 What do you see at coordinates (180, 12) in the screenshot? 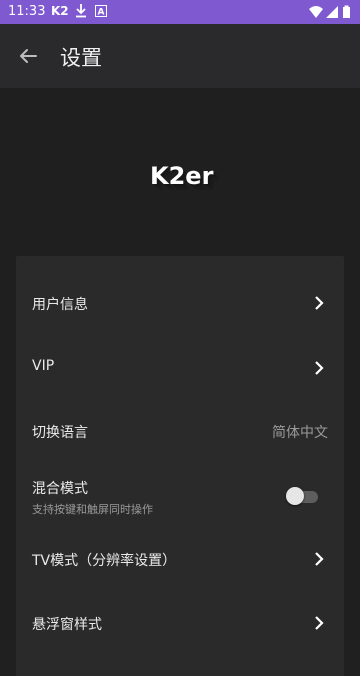
I see `status-bar: 11:33 K2 A` at bounding box center [180, 12].